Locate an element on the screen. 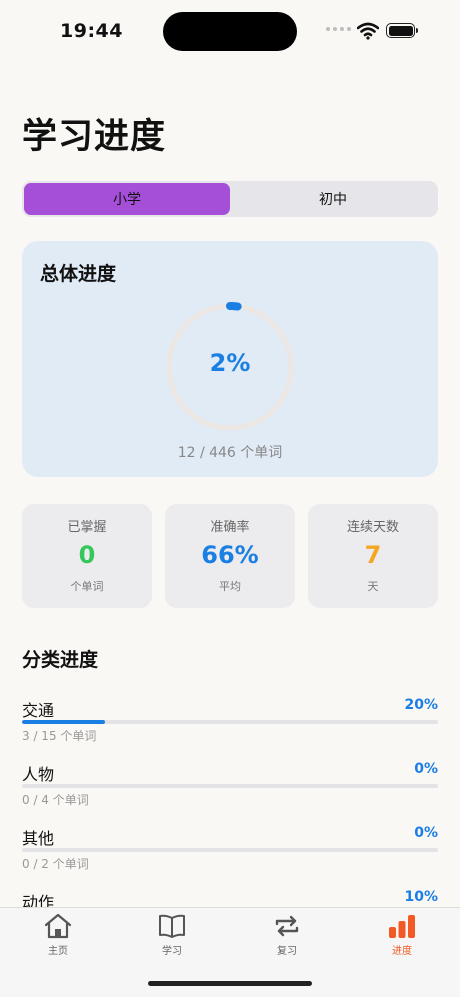 This screenshot has height=997, width=460. stat-card-accuracy: 准确率 66% 平均 is located at coordinates (230, 556).